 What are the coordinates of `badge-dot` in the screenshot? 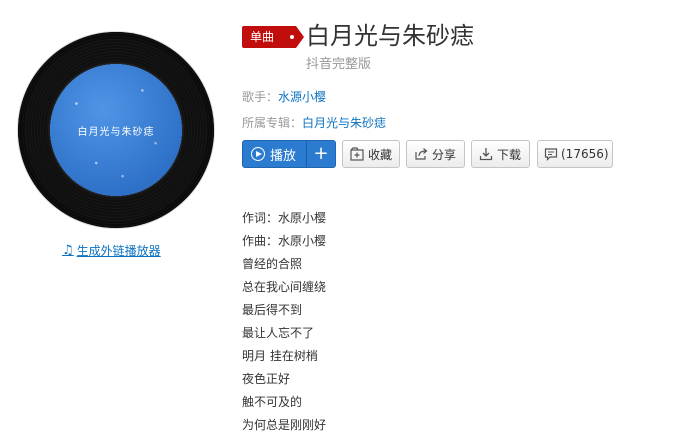 It's located at (292, 37).